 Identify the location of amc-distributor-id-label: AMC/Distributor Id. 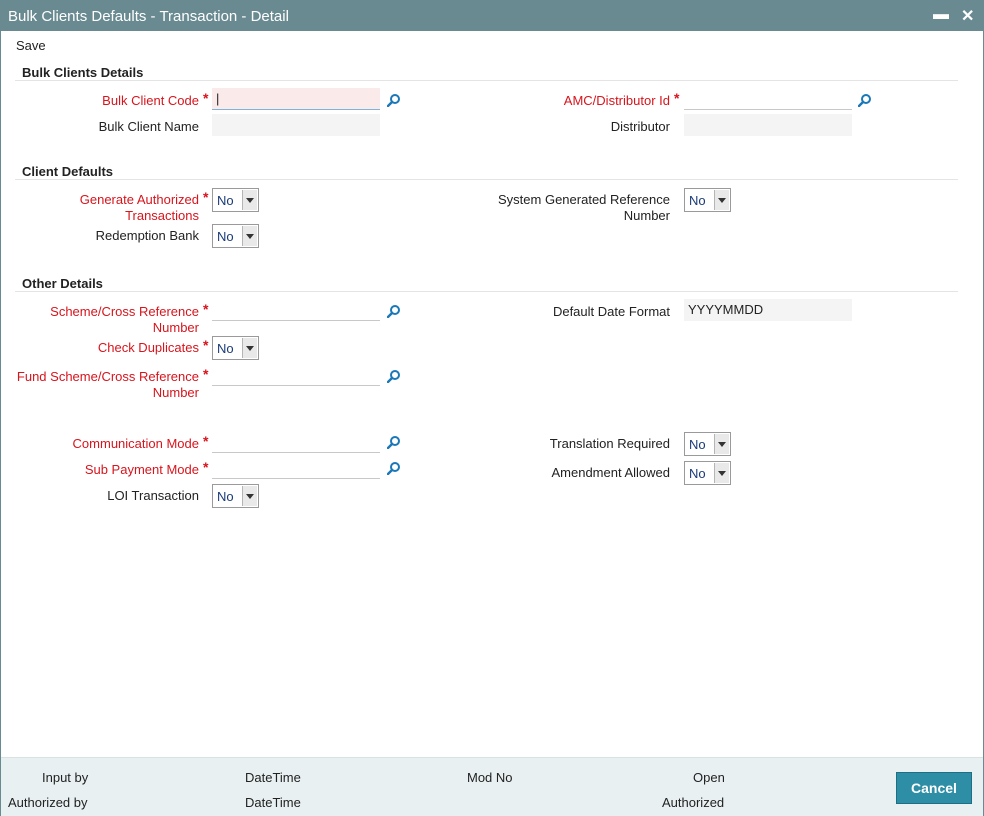
(616, 100).